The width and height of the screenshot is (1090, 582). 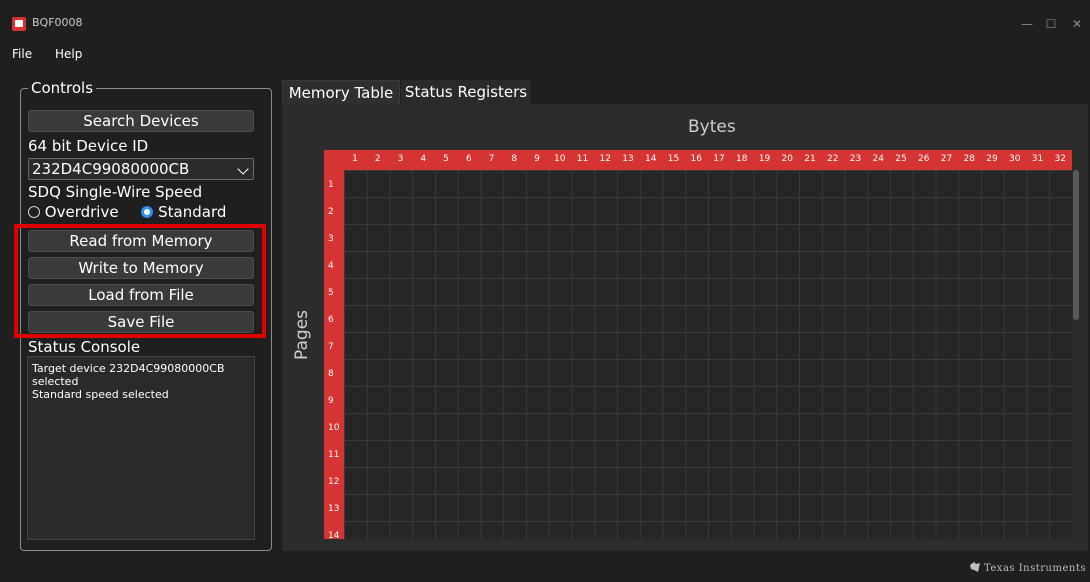 What do you see at coordinates (833, 159) in the screenshot?
I see `column-header-cell: 22` at bounding box center [833, 159].